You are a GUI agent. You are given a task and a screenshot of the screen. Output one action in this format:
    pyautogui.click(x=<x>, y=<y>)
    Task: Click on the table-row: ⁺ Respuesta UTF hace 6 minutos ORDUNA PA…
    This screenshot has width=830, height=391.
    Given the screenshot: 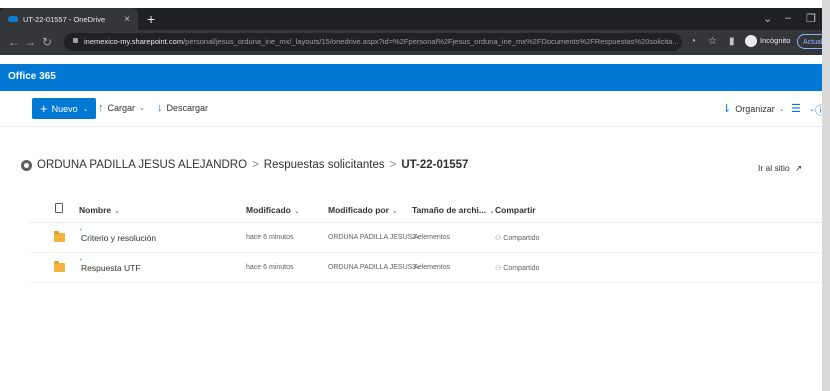 What is the action you would take?
    pyautogui.click(x=426, y=268)
    